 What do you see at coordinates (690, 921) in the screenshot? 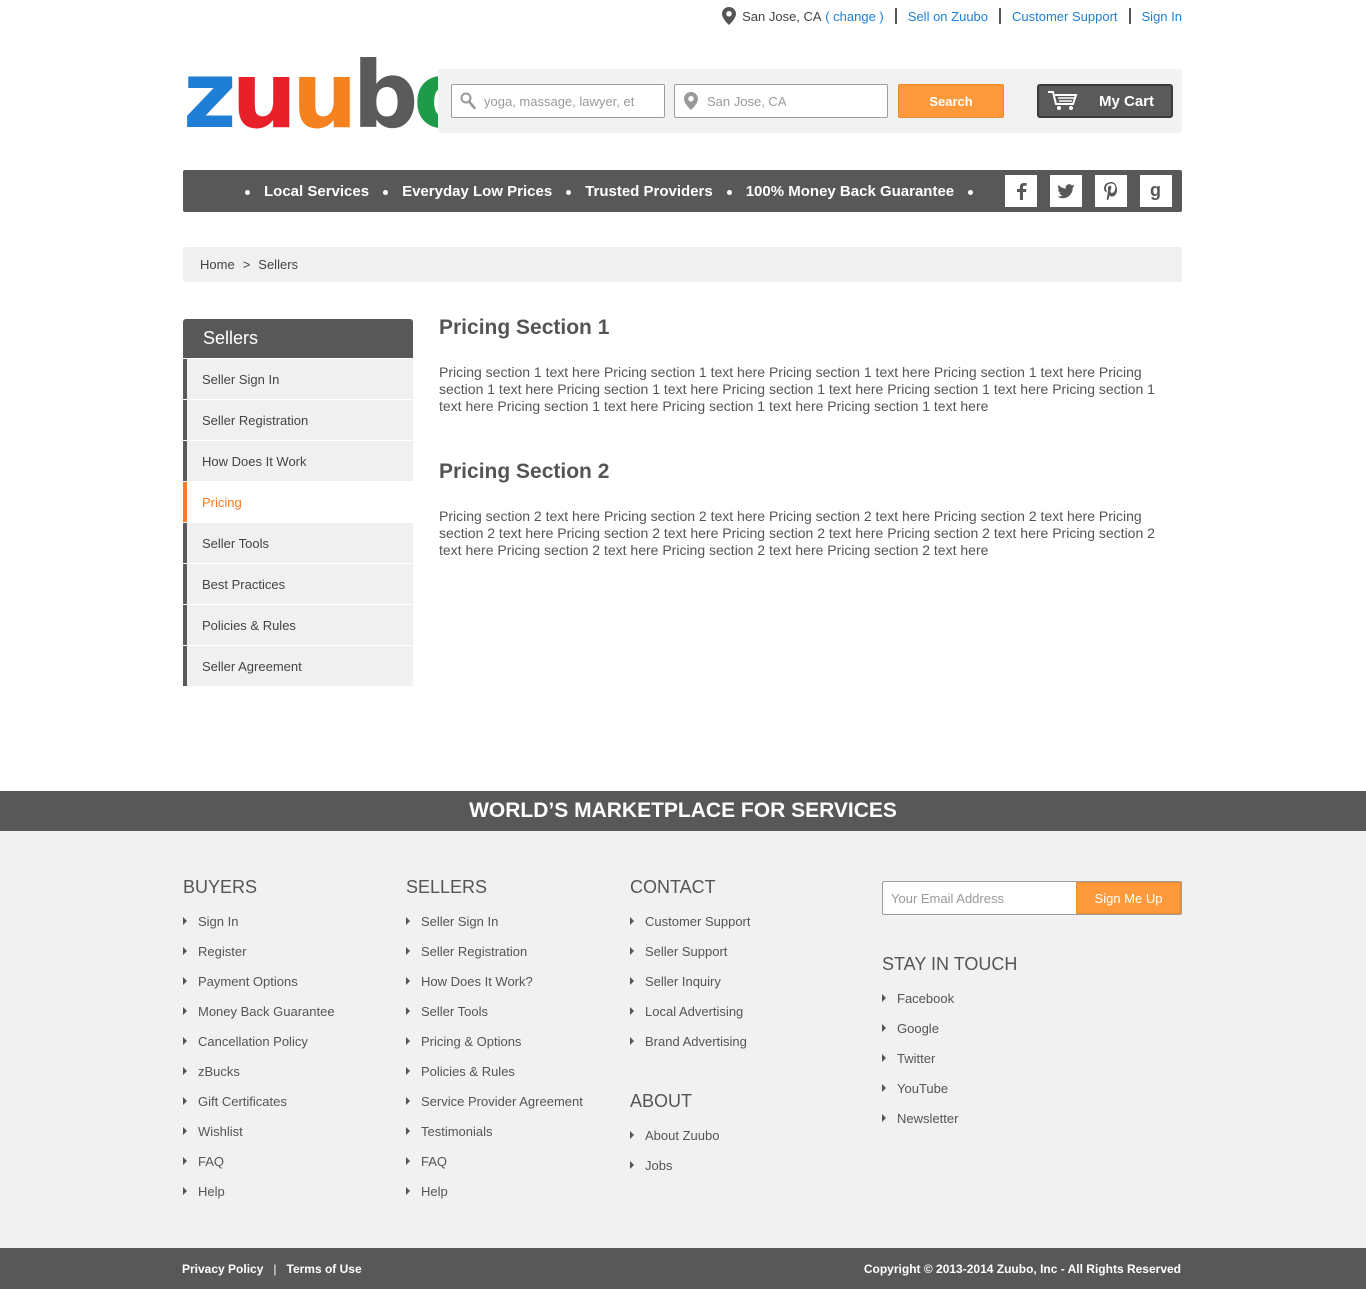
I see `footer-contact-link: Customer Support` at bounding box center [690, 921].